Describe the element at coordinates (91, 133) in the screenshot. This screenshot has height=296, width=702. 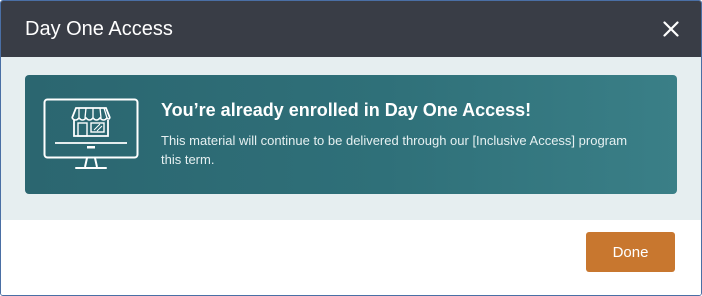
I see `storefront-monitor-icon` at that location.